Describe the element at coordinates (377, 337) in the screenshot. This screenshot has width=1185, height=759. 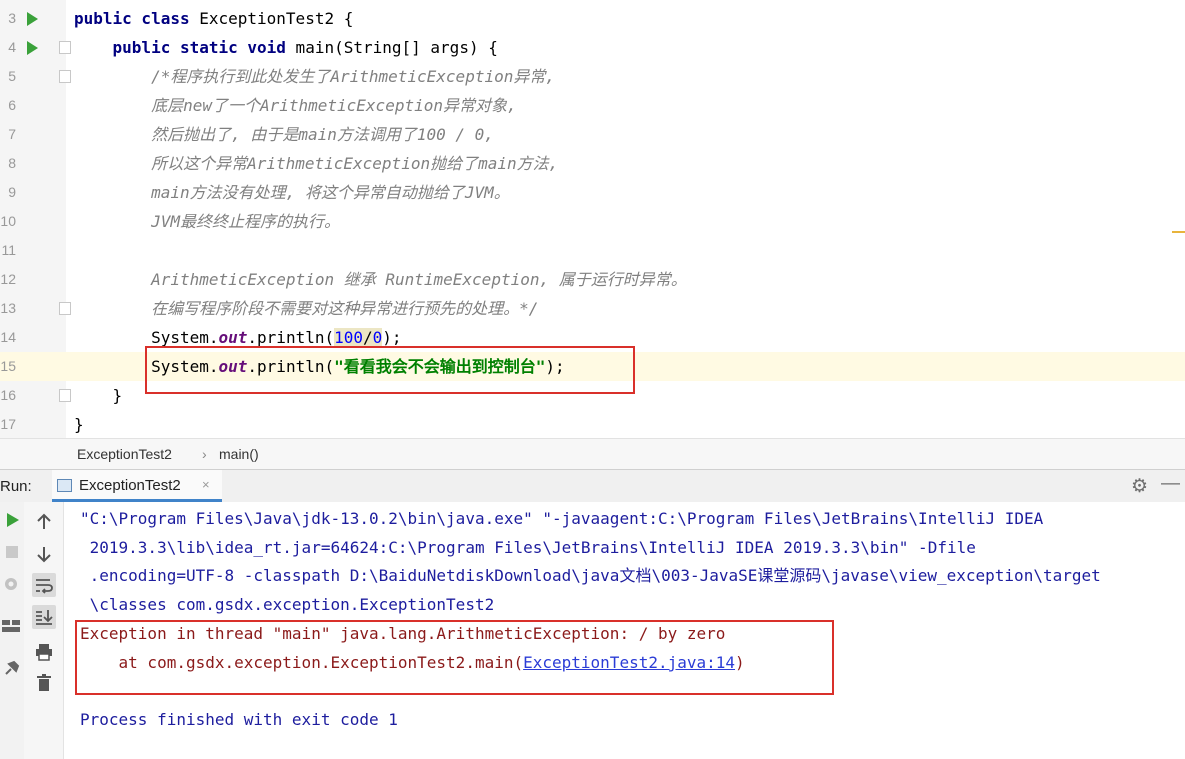
I see `code-token: 0` at that location.